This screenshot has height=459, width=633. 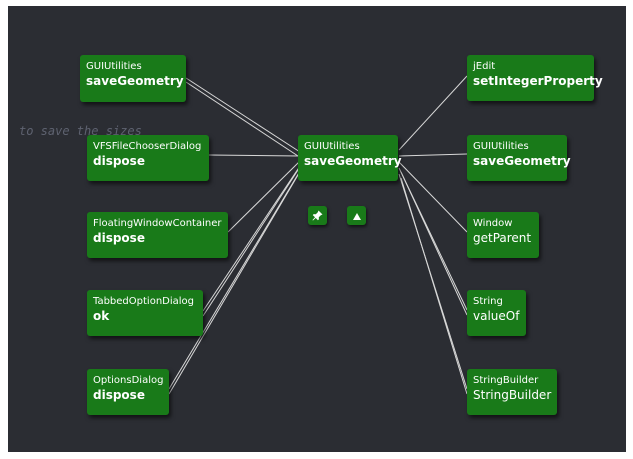 What do you see at coordinates (496, 316) in the screenshot?
I see `callee-method: valueOf` at bounding box center [496, 316].